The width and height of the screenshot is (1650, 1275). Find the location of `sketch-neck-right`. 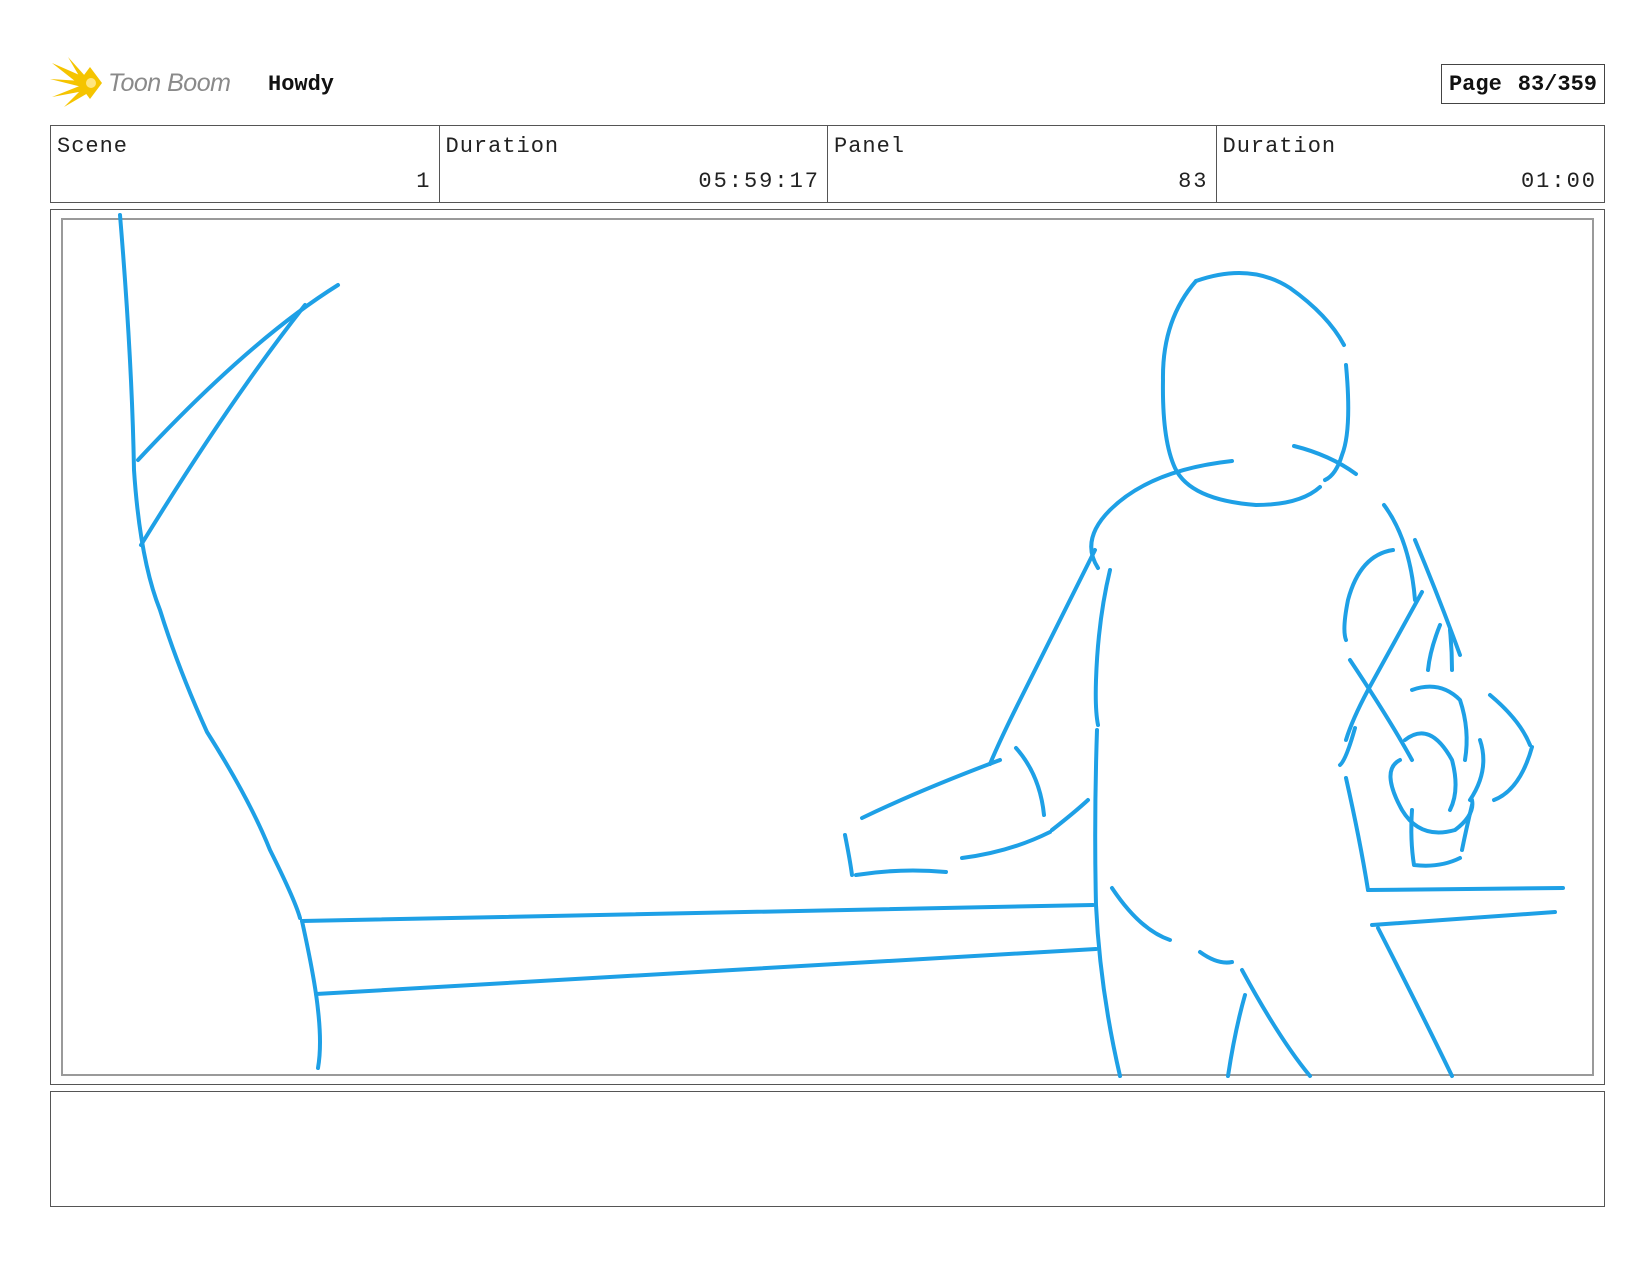

sketch-neck-right is located at coordinates (1325, 460).